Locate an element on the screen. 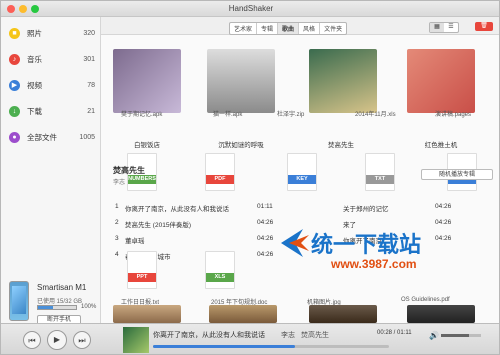 This screenshot has width=500, height=355. close-window-button is located at coordinates (11, 9).